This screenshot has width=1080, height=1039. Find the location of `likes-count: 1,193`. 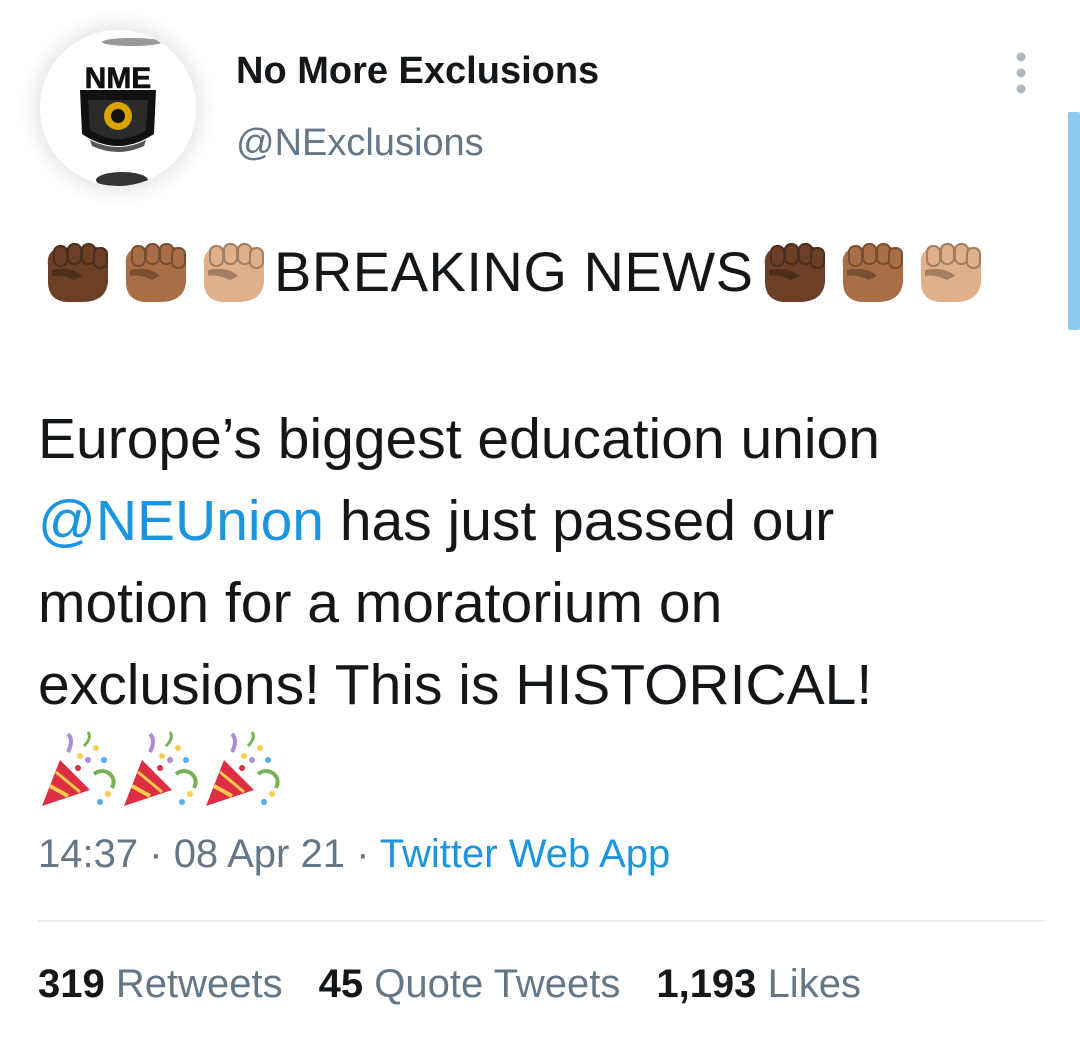

likes-count: 1,193 is located at coordinates (706, 984).